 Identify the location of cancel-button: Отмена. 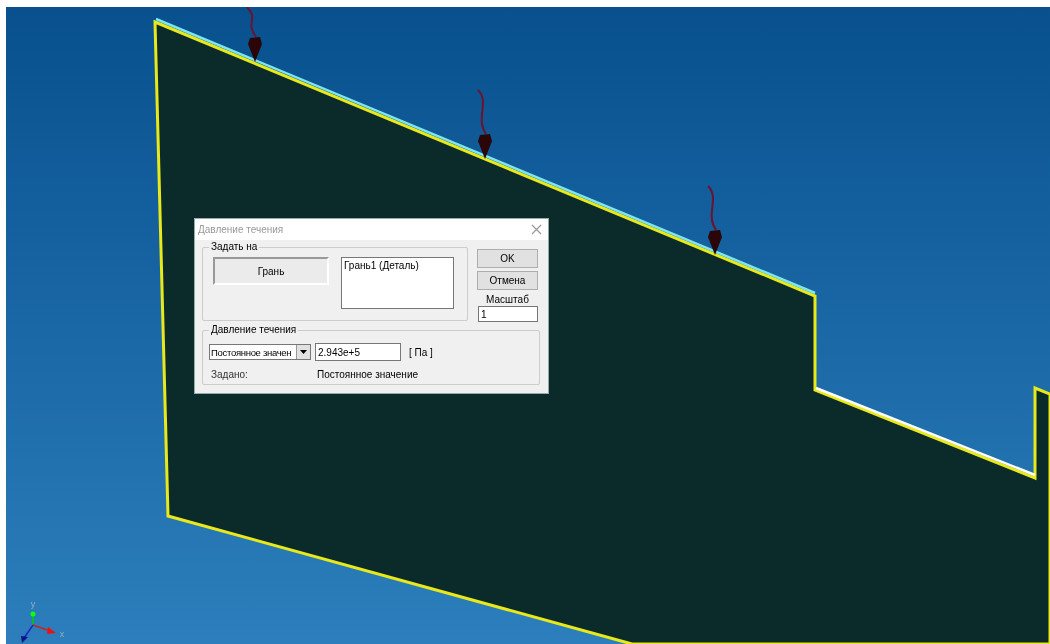
(507, 280).